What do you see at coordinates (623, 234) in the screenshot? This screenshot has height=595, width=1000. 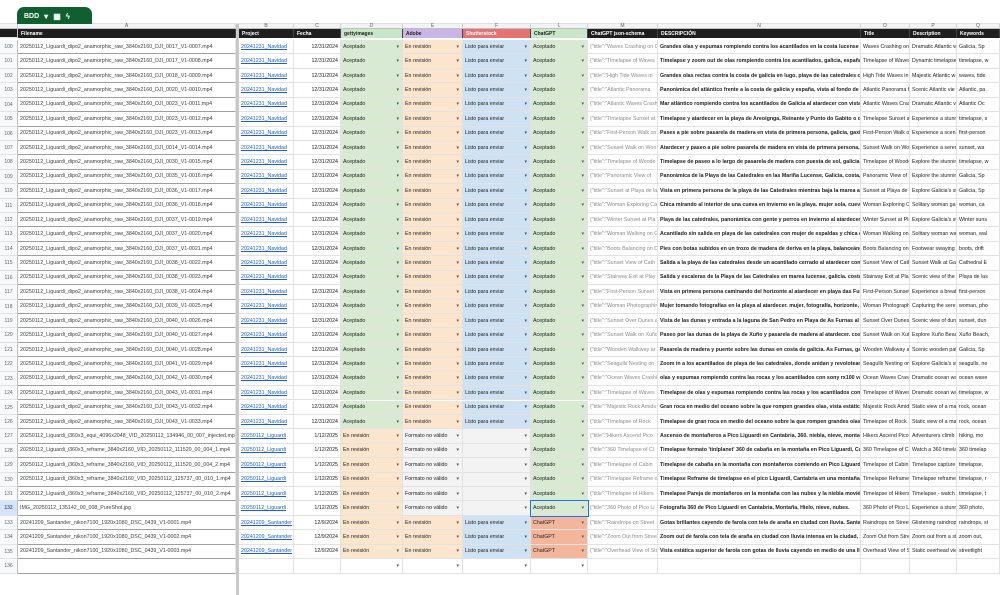 I see `cell-schema: {"title":"Woman Walking on Gi` at bounding box center [623, 234].